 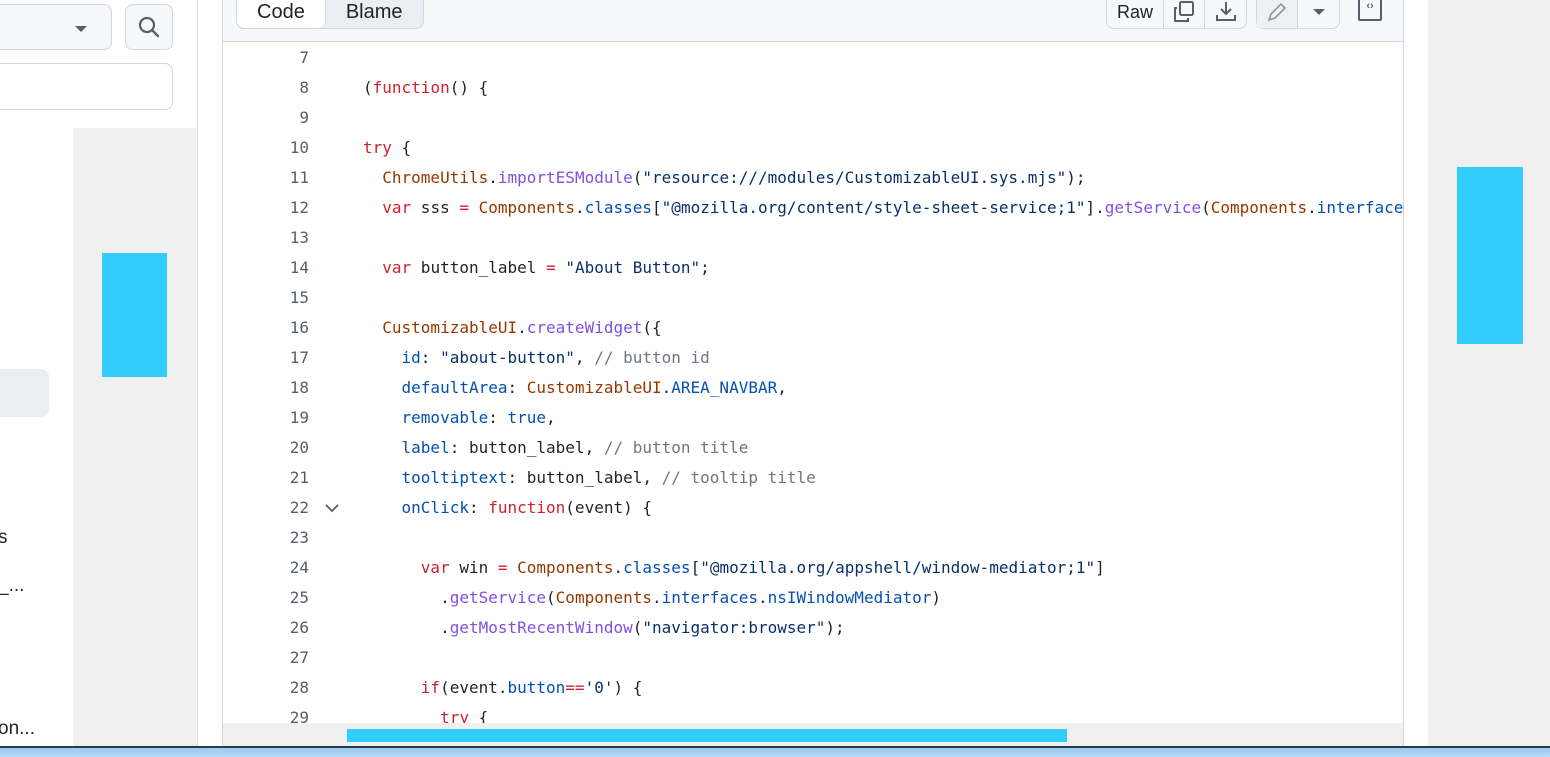 I want to click on line-number: 8, so click(x=266, y=88).